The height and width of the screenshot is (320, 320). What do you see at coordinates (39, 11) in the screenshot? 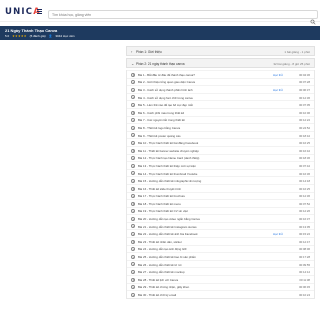
I see `menu-icon` at bounding box center [39, 11].